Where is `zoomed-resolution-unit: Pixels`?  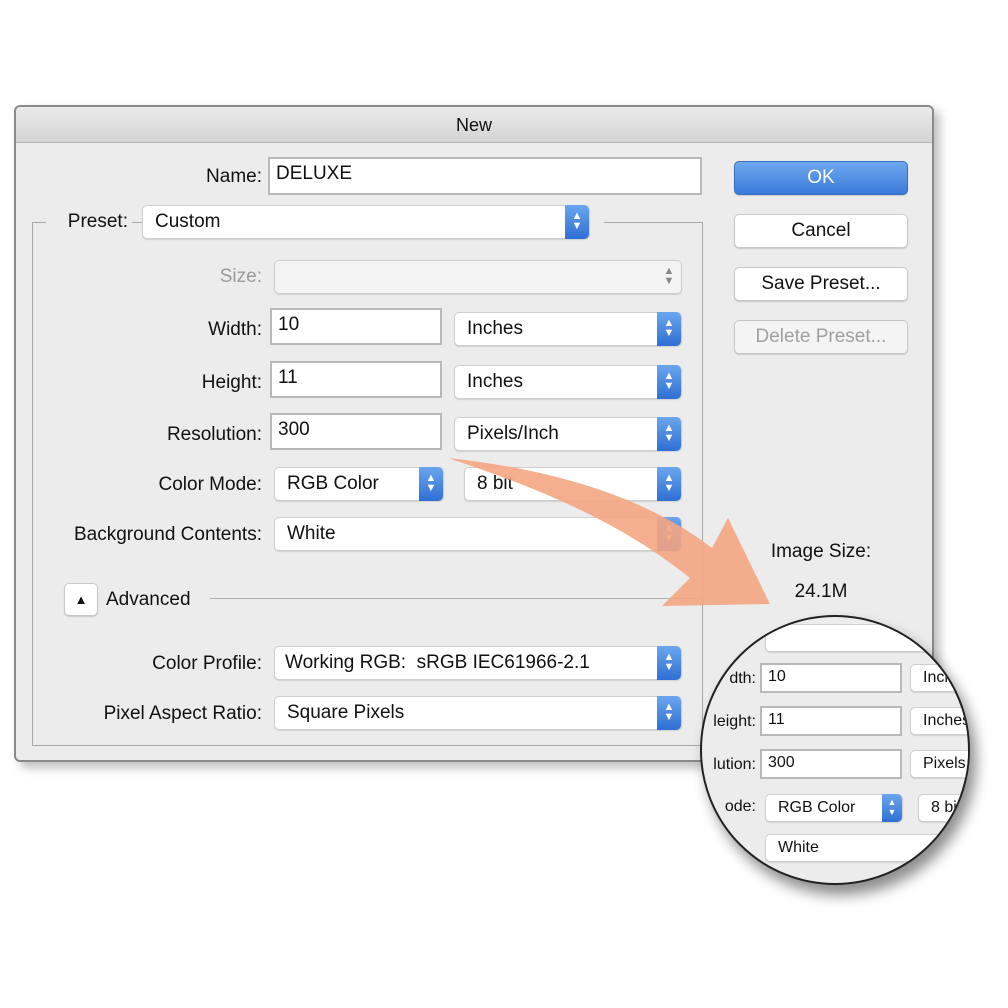
zoomed-resolution-unit: Pixels is located at coordinates (939, 764).